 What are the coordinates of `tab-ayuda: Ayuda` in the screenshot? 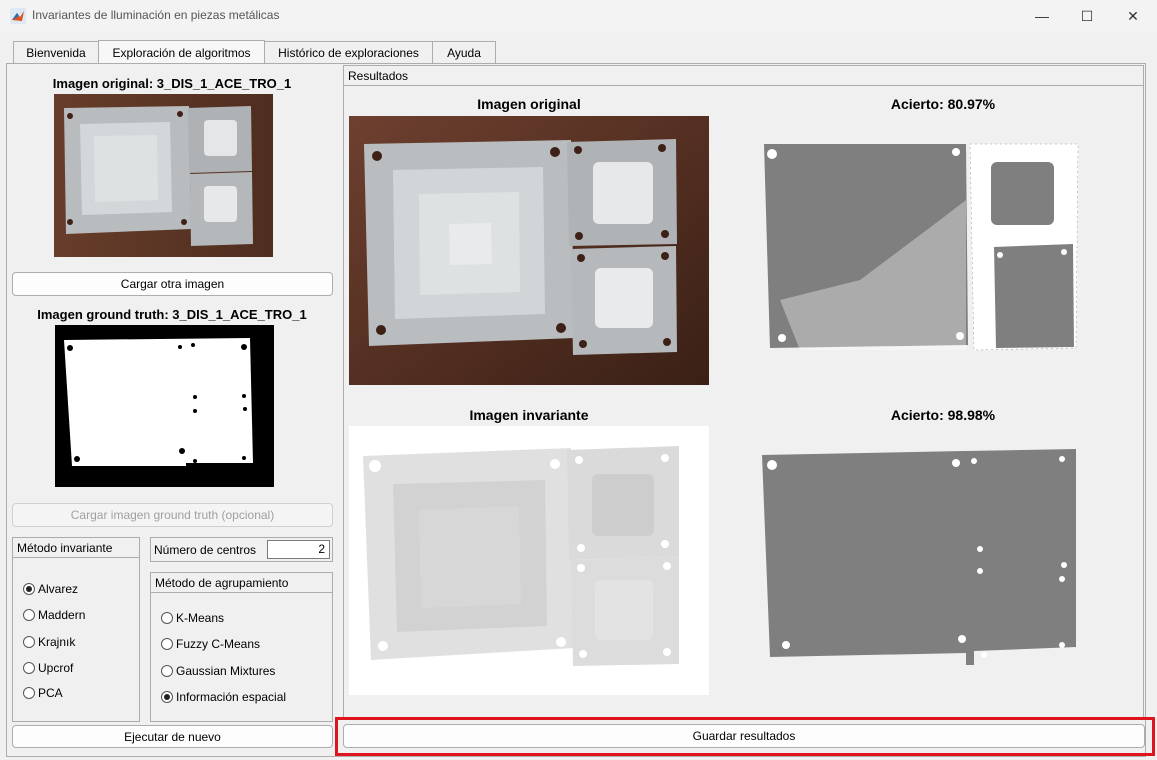 It's located at (464, 52).